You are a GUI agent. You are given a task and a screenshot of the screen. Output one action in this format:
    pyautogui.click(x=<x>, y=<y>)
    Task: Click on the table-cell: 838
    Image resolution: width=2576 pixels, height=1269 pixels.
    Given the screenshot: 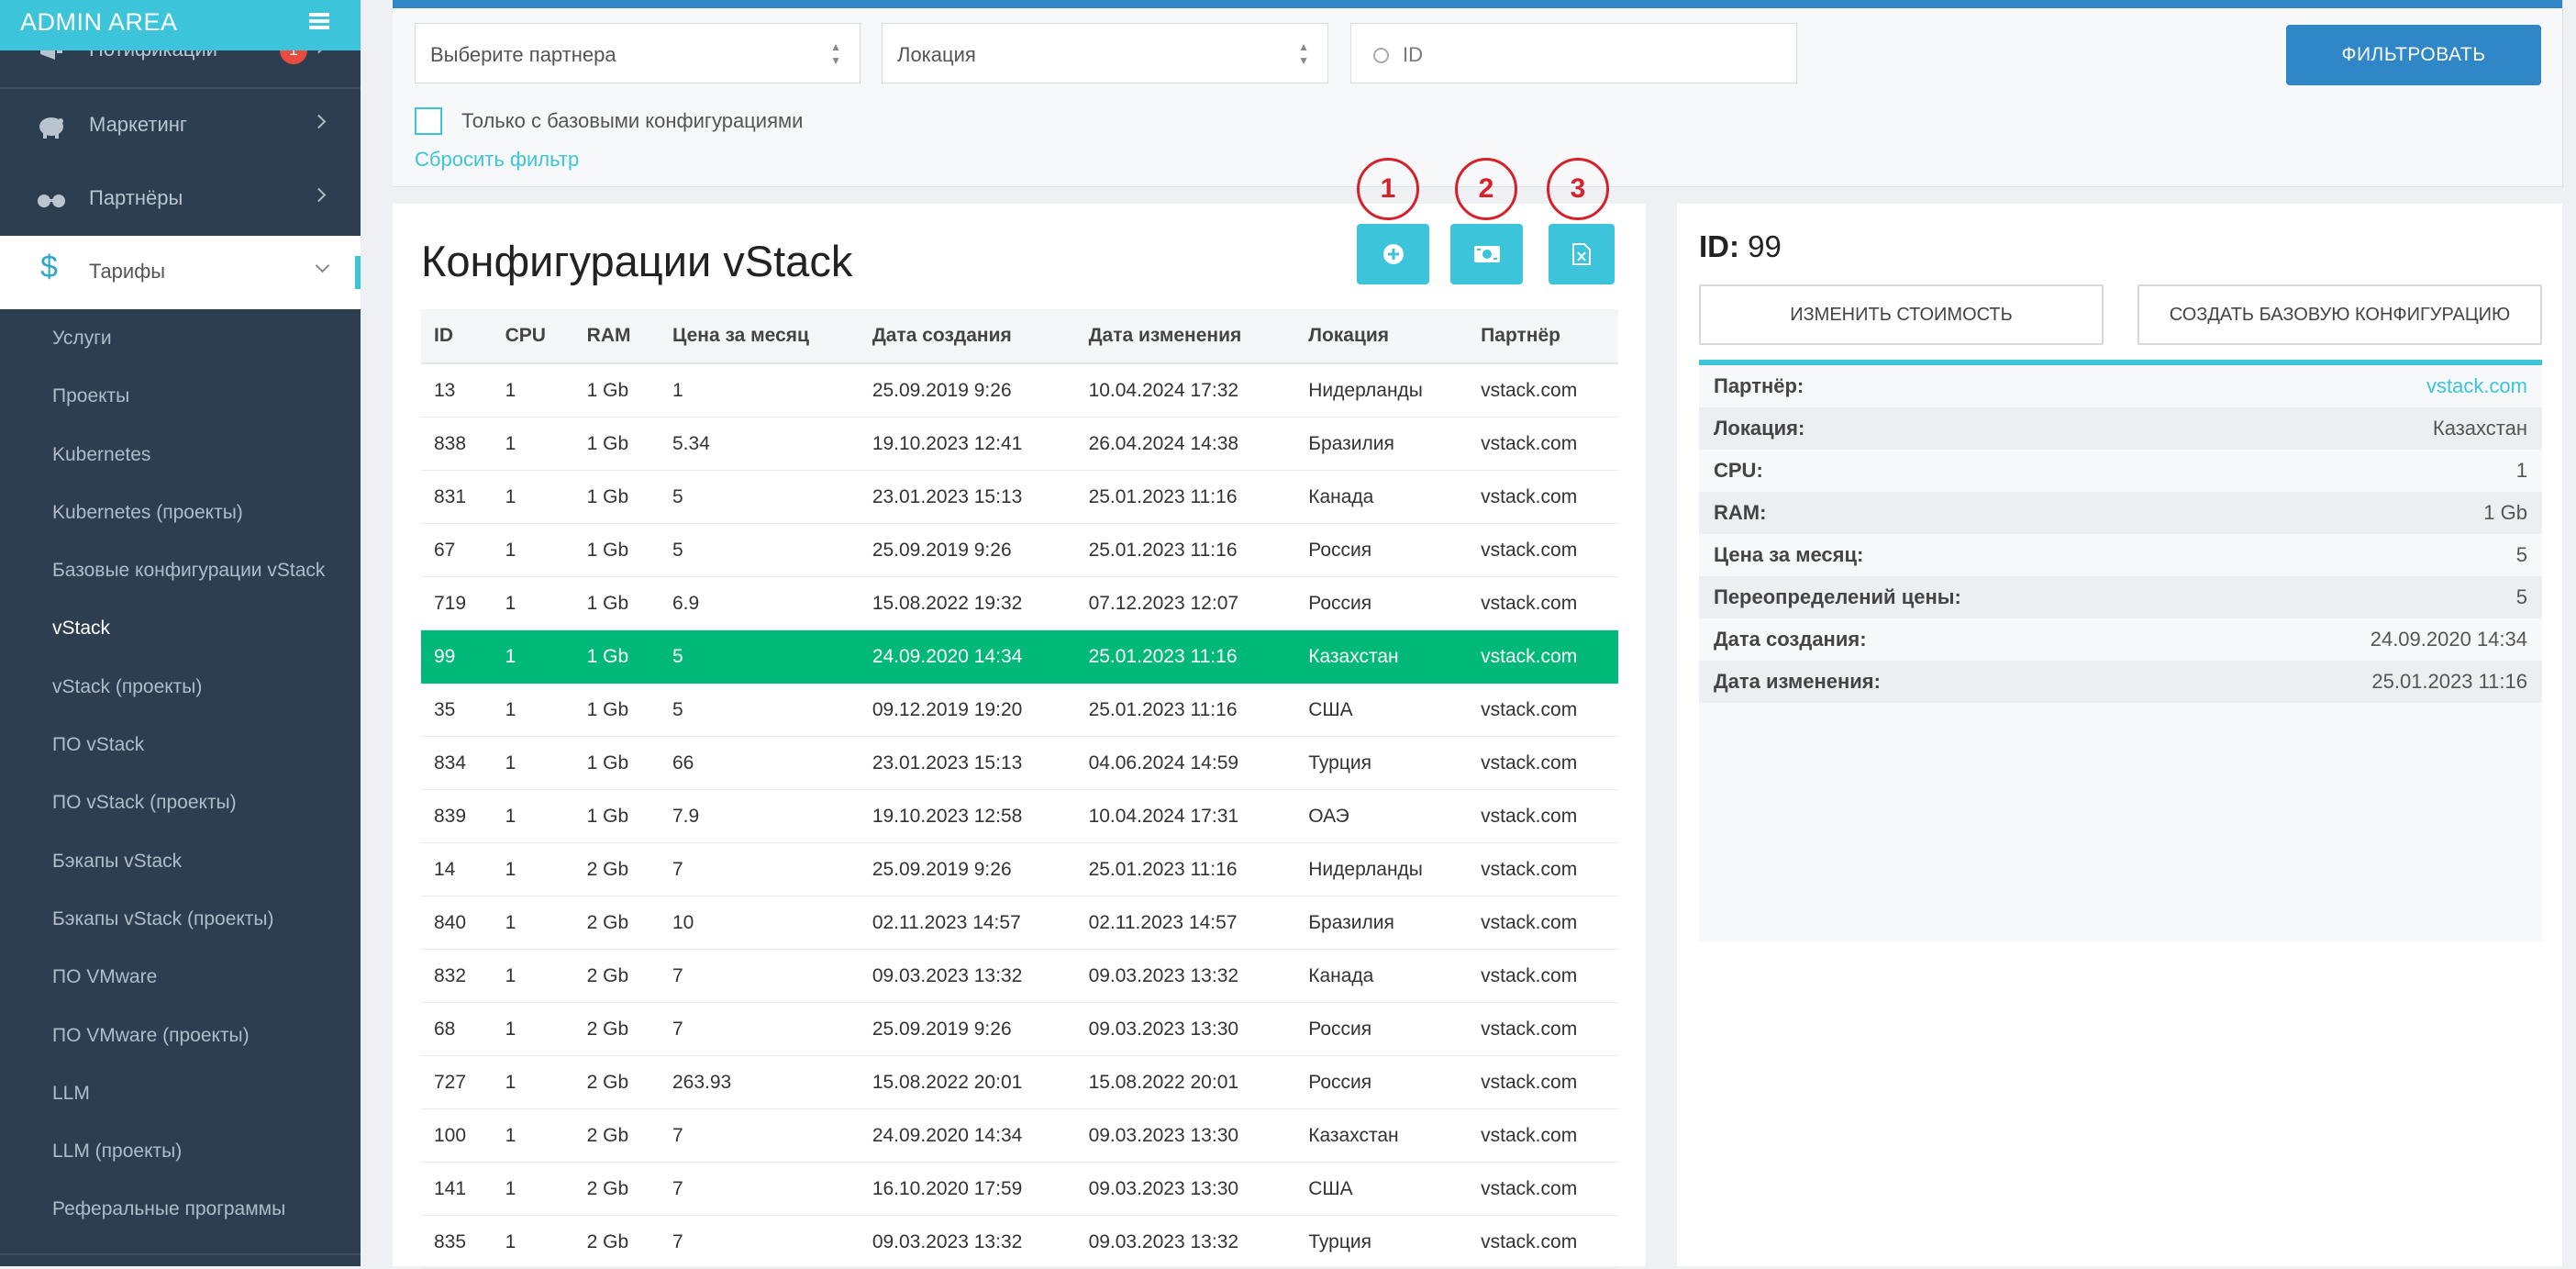 What is the action you would take?
    pyautogui.click(x=457, y=444)
    